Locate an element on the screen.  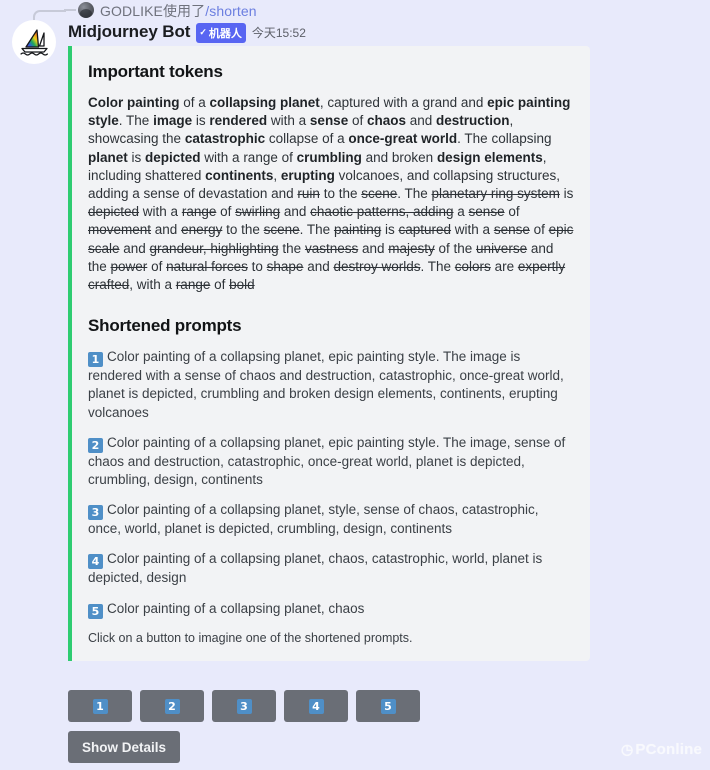
token-segment: majesty is located at coordinates (411, 248).